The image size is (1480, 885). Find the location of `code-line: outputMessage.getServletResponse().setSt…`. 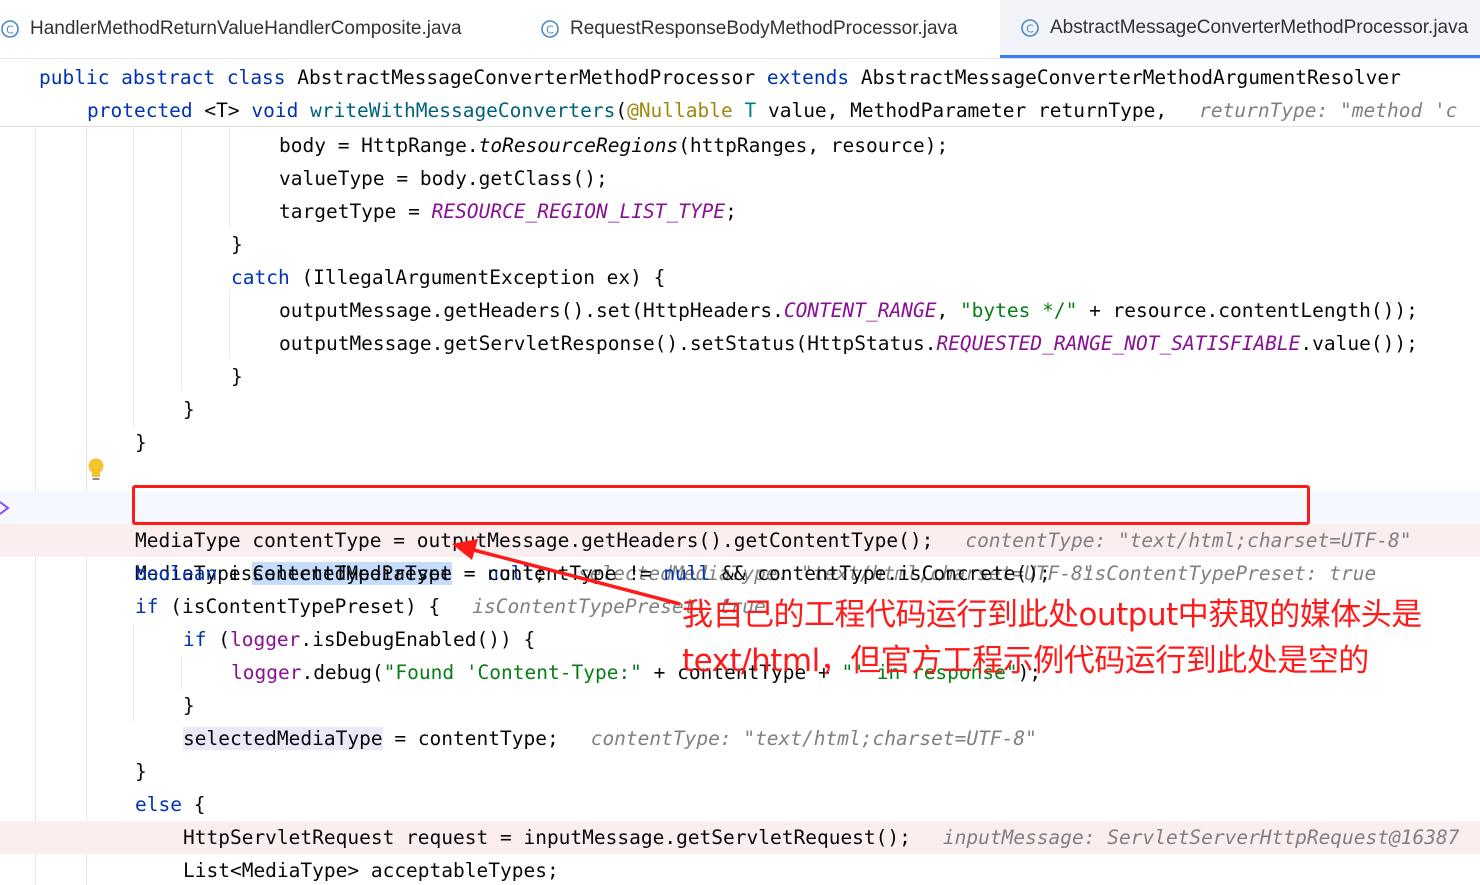

code-line: outputMessage.getServletResponse().setSt… is located at coordinates (740, 343).